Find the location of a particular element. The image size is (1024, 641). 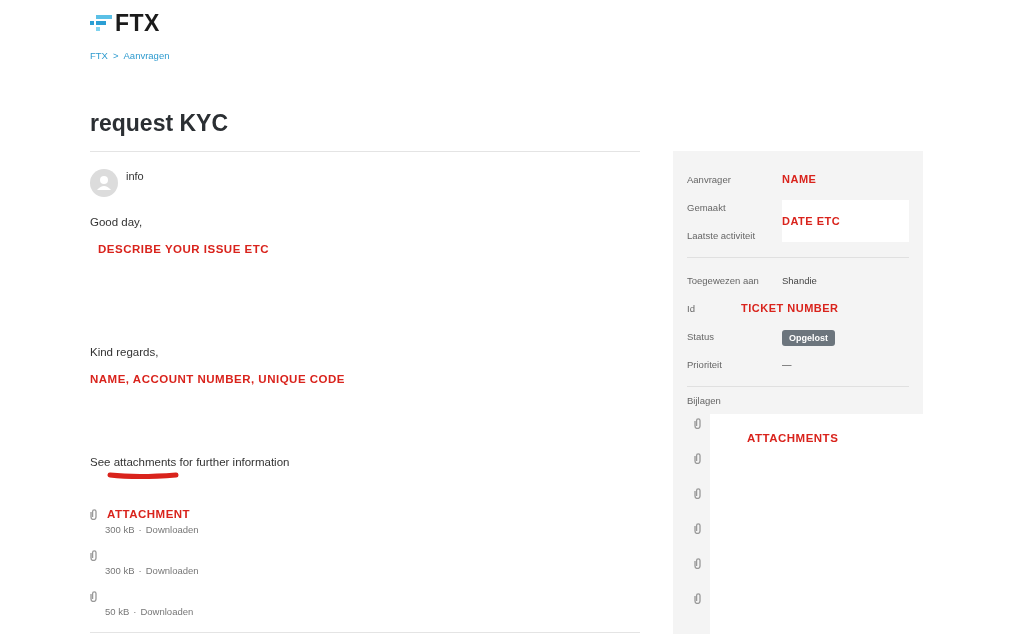

field-label: Gemaakt is located at coordinates (706, 207).